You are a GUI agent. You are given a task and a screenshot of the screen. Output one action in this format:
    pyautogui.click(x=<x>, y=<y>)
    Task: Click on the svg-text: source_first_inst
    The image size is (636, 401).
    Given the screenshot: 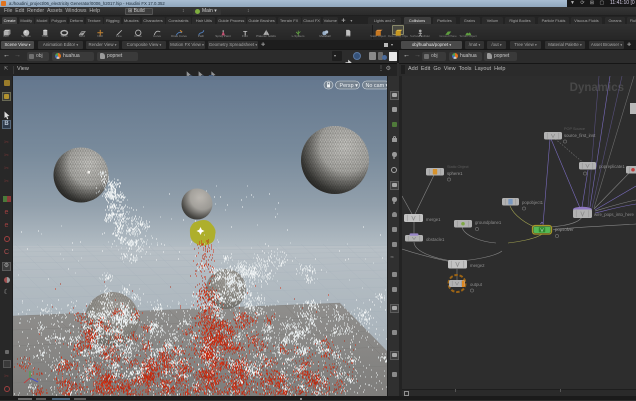 What is the action you would take?
    pyautogui.click(x=580, y=135)
    